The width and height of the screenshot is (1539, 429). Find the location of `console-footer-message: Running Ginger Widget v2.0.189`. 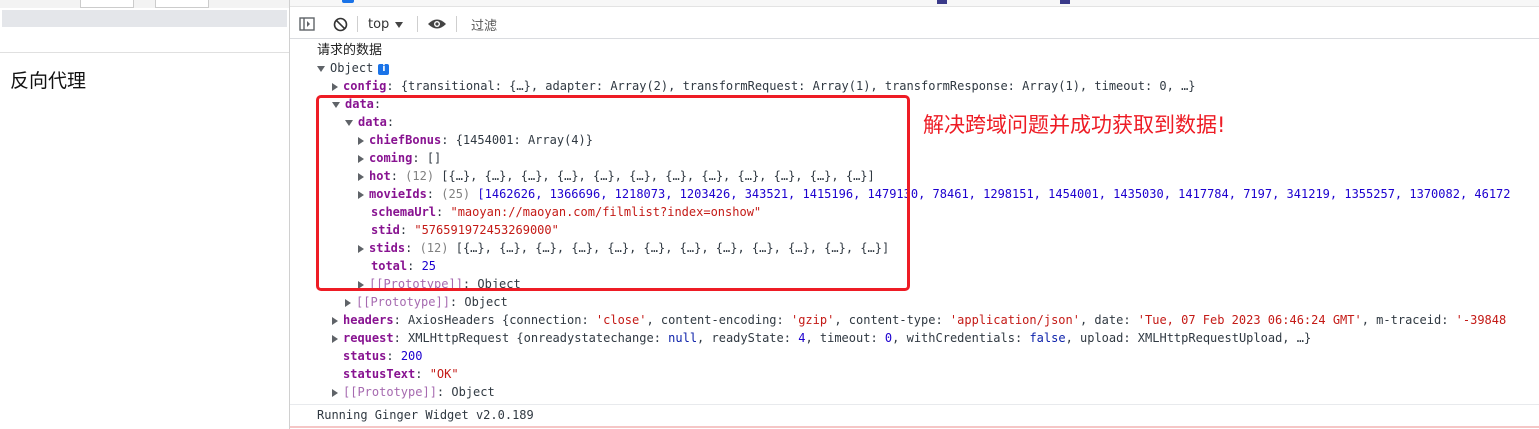

console-footer-message: Running Ginger Widget v2.0.189 is located at coordinates (425, 415).